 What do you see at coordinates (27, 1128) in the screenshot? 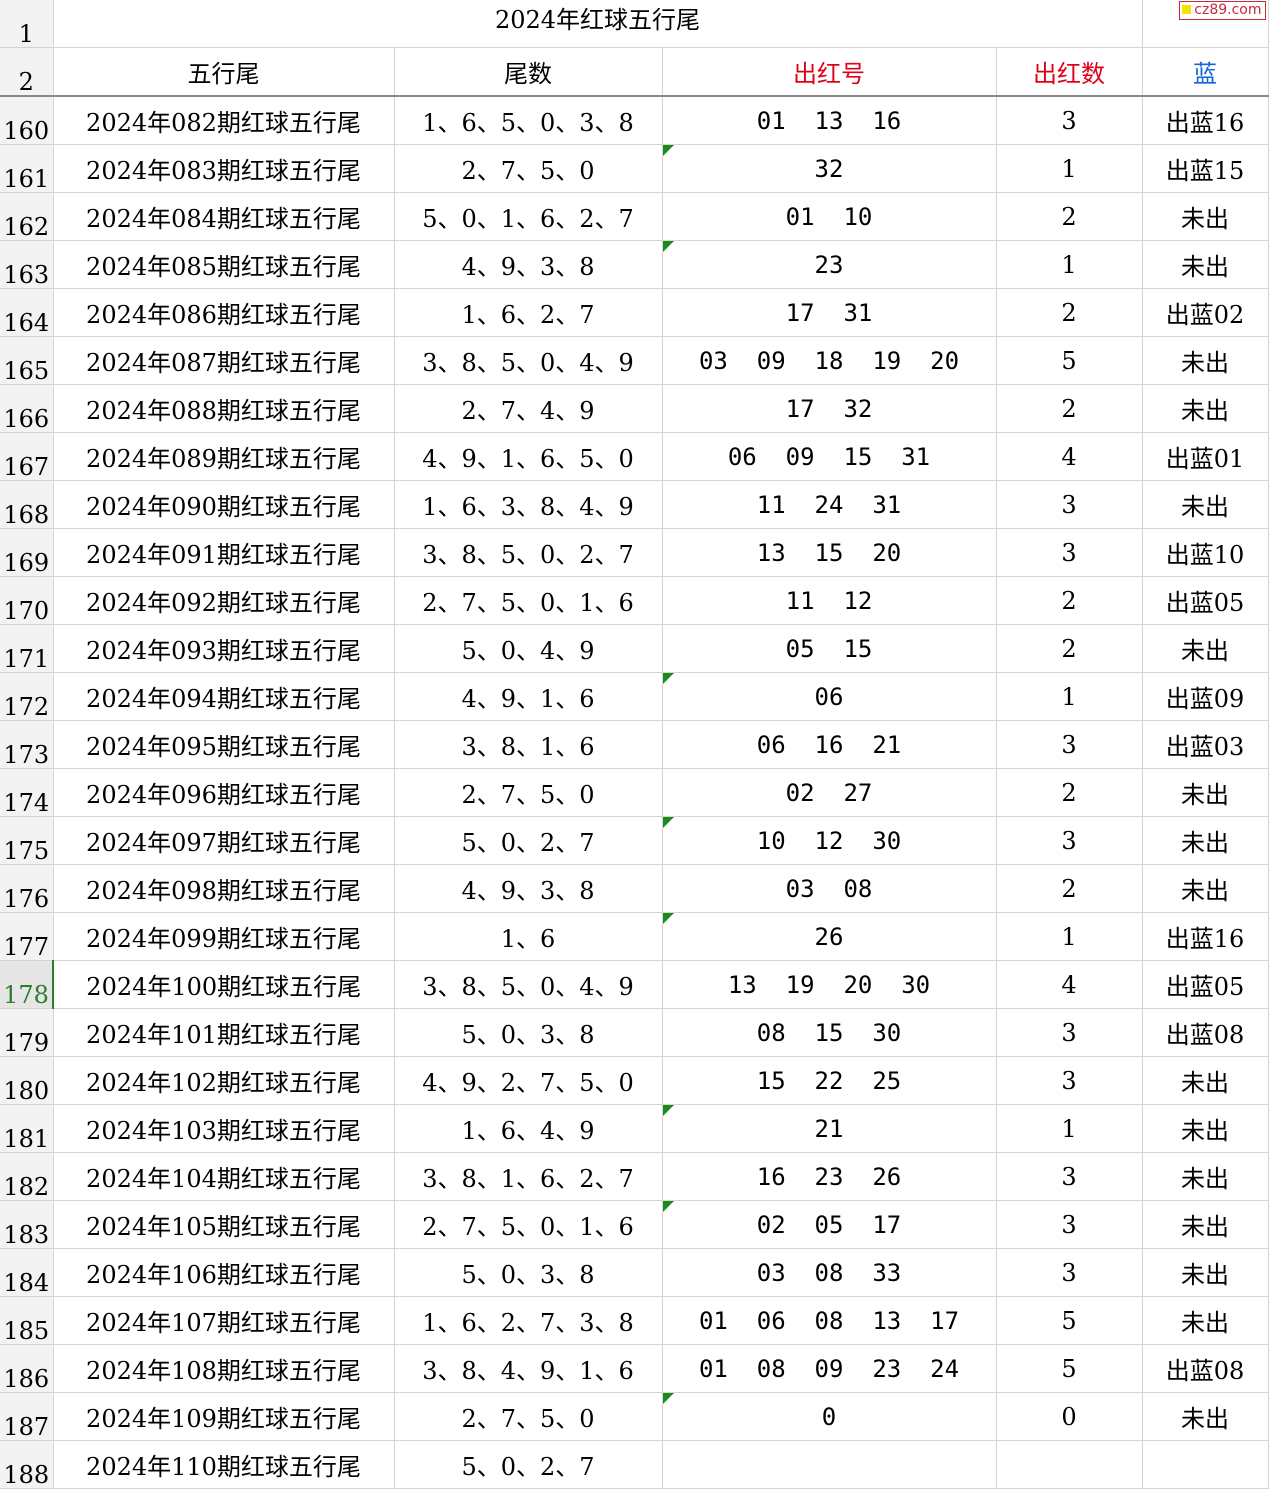
I see `row-header: 181` at bounding box center [27, 1128].